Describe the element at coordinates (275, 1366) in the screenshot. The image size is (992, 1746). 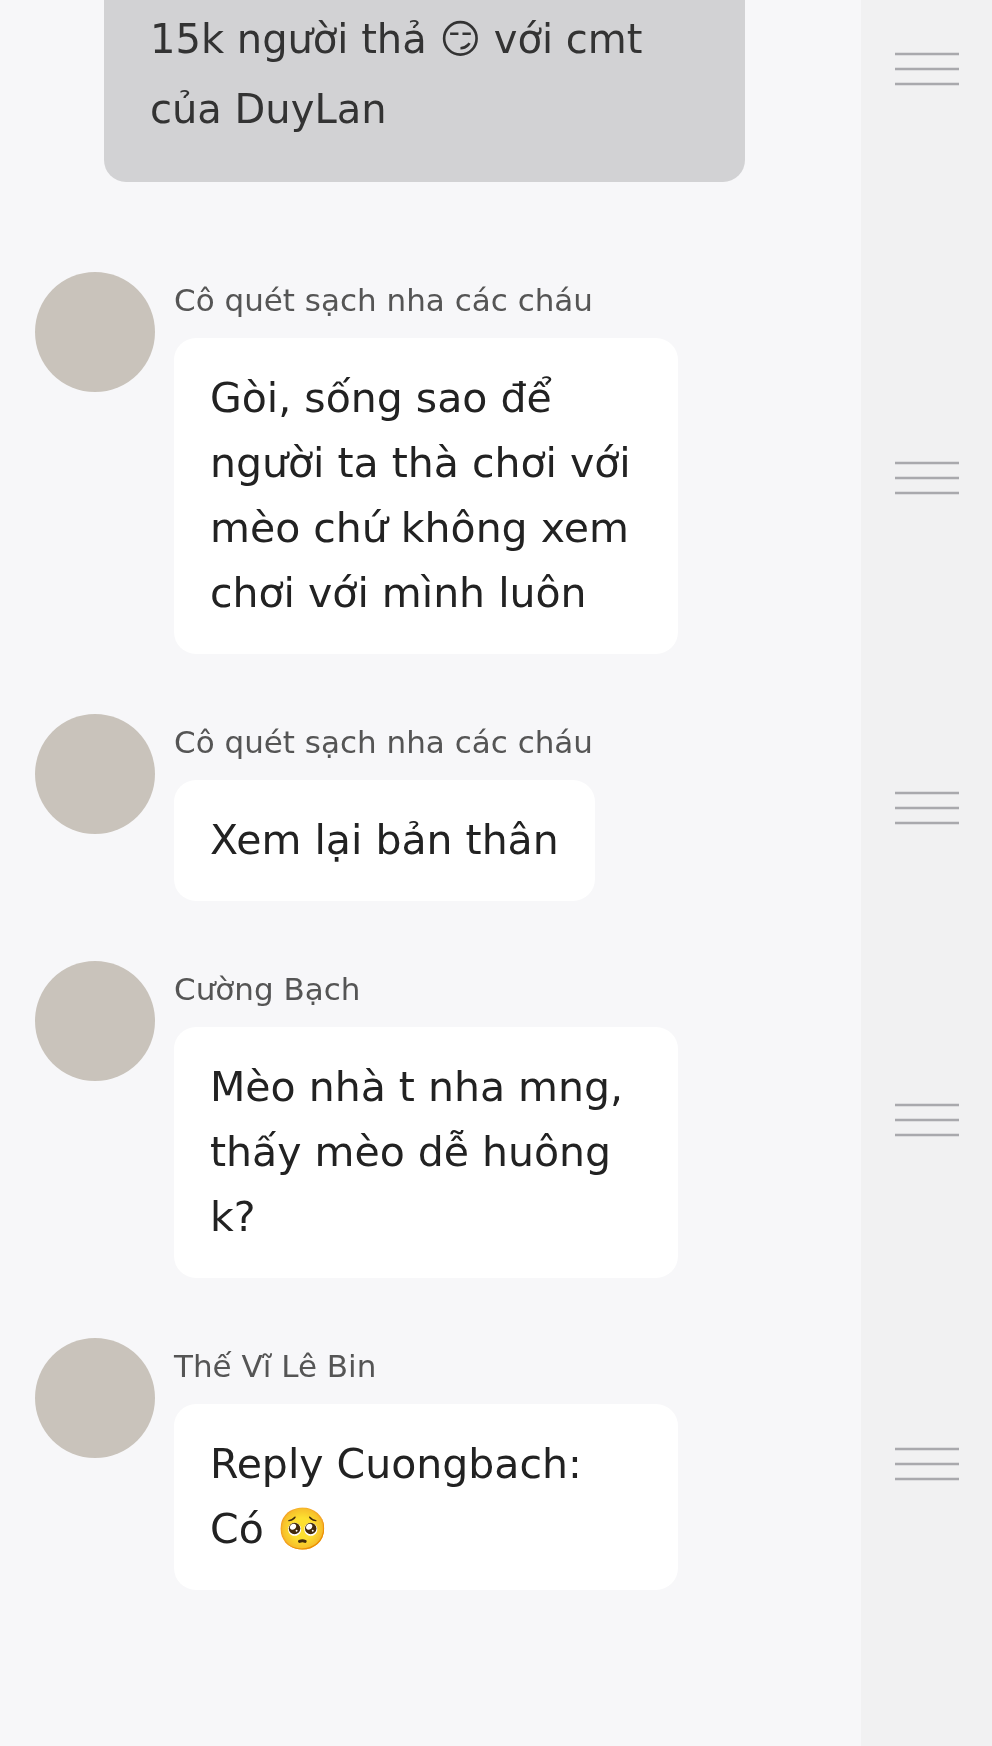
I see `author-name: Thế Vĩ Lê Bin` at that location.